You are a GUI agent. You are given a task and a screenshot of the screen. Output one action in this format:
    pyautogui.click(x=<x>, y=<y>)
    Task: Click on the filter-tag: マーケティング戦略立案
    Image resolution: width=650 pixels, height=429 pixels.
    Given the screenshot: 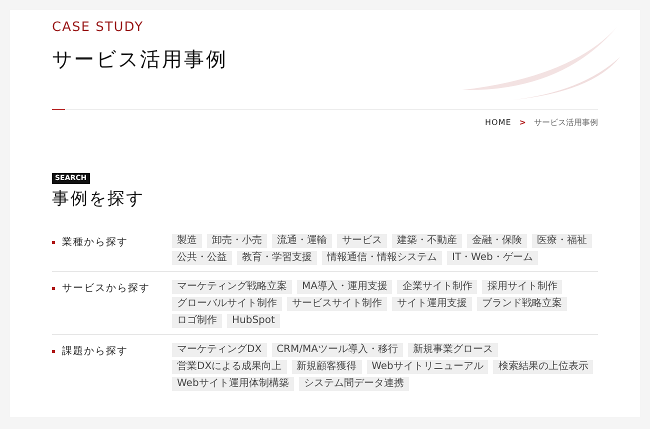 What is the action you would take?
    pyautogui.click(x=232, y=287)
    